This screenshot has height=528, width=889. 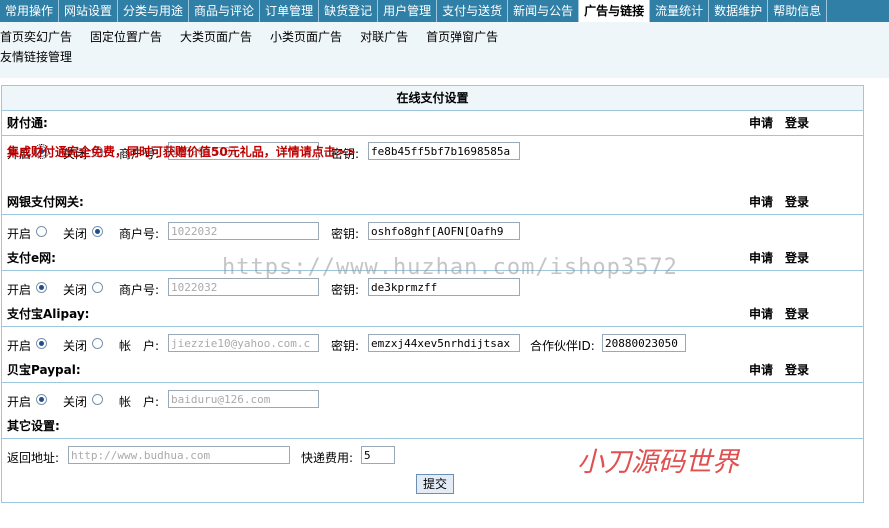 What do you see at coordinates (432, 123) in the screenshot?
I see `tenpay-header: 财付通: 申请 登录` at bounding box center [432, 123].